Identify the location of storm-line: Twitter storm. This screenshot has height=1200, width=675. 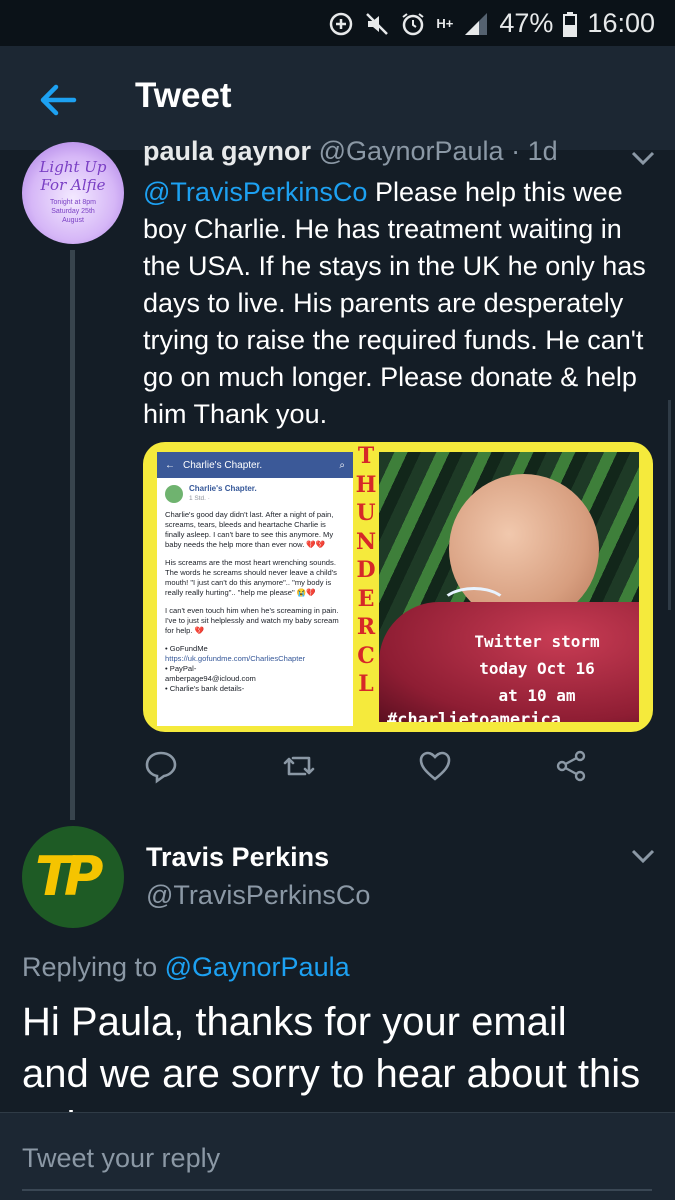
(537, 641).